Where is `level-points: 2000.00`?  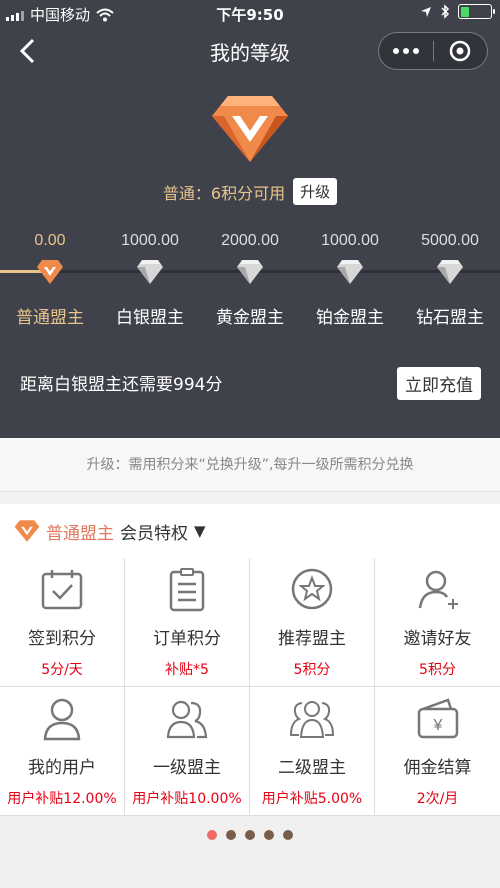 level-points: 2000.00 is located at coordinates (250, 240).